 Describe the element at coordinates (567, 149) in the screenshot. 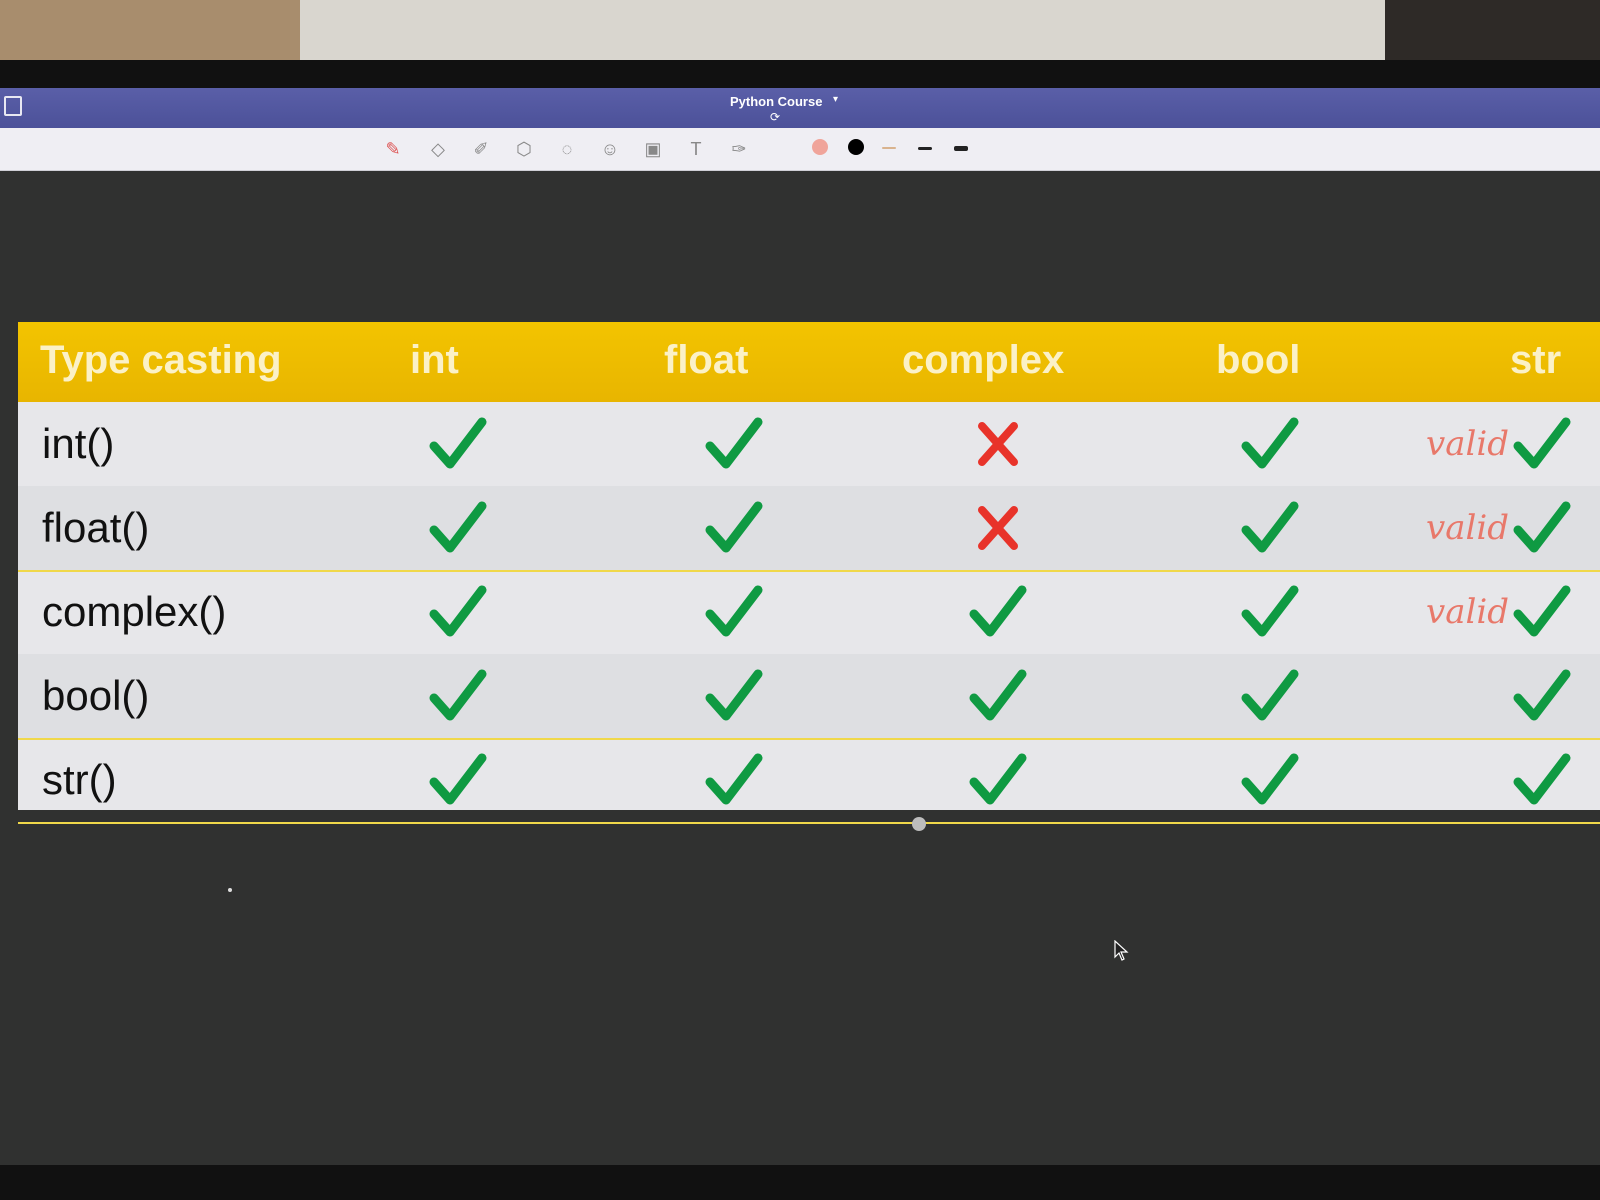

I see `lasso-icon: ◌` at that location.